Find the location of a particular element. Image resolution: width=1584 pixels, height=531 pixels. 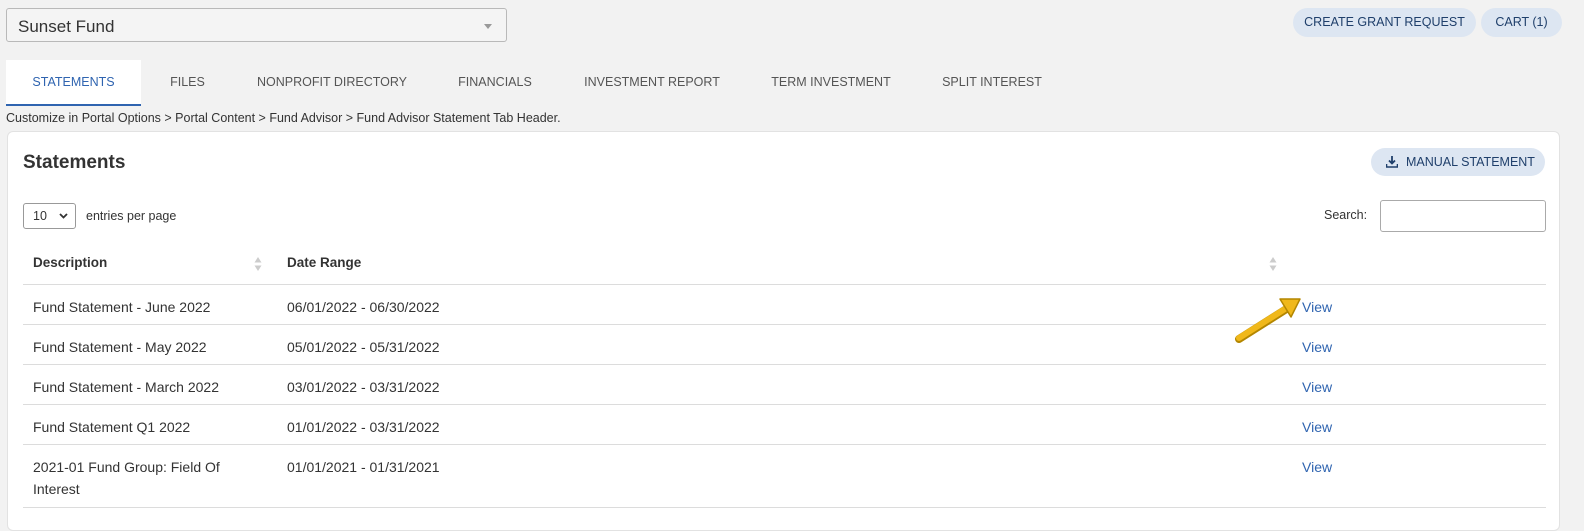

column-header-date-range: Date Range is located at coordinates (324, 263).